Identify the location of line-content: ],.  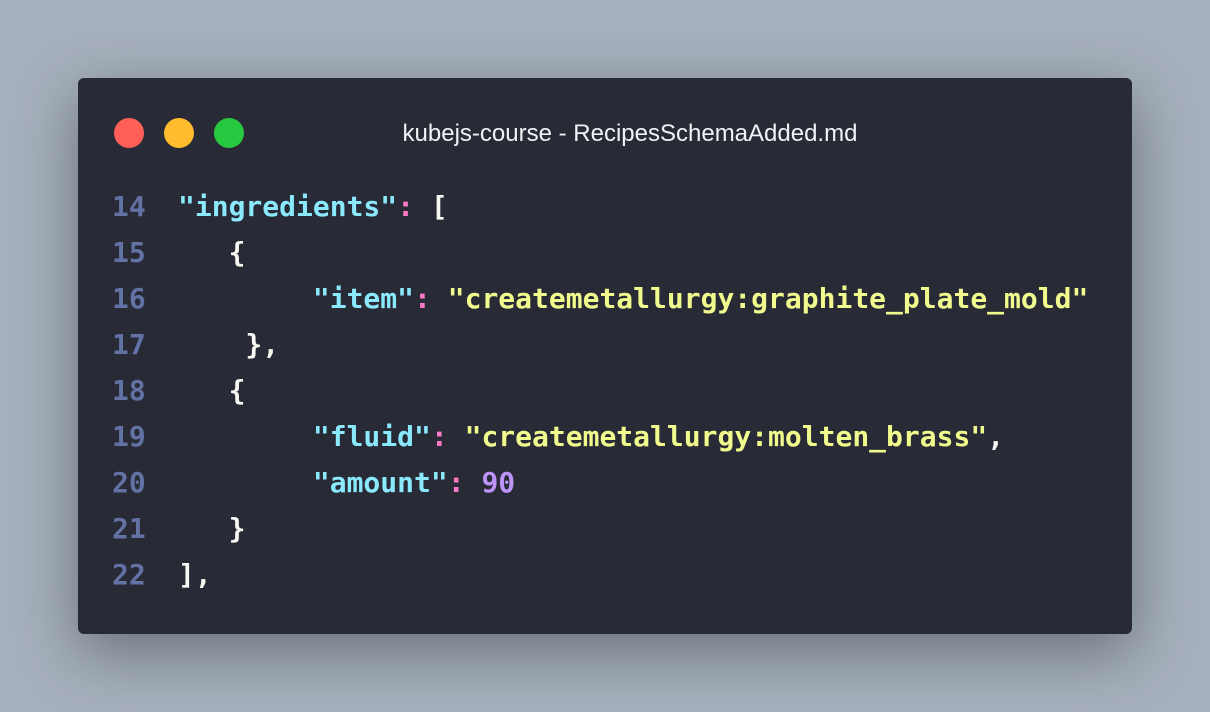
(195, 575).